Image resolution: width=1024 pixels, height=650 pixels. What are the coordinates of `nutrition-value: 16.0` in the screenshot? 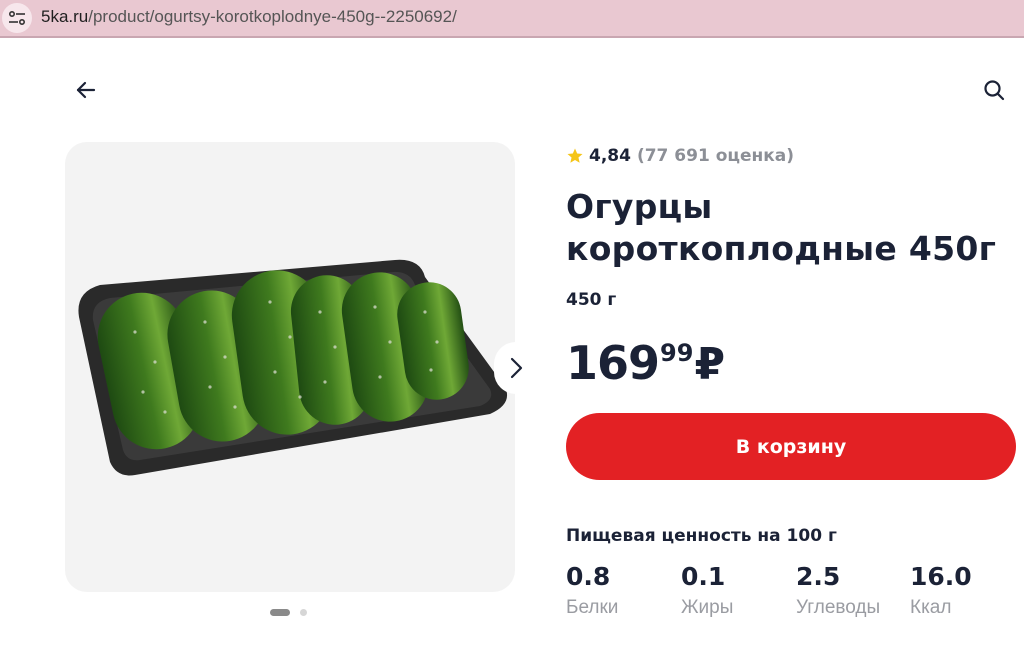 It's located at (941, 576).